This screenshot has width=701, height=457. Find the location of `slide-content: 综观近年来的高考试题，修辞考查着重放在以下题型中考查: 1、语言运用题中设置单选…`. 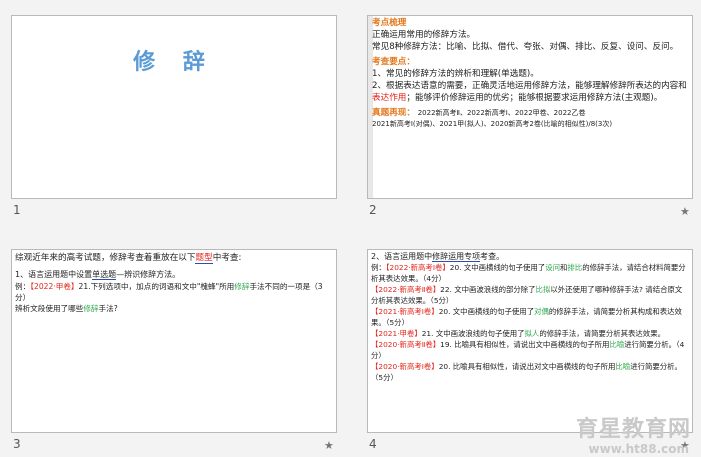

slide-content: 综观近年来的高考试题，修辞考查着重放在以下题型中考查: 1、语言运用题中设置单选… is located at coordinates (174, 283).